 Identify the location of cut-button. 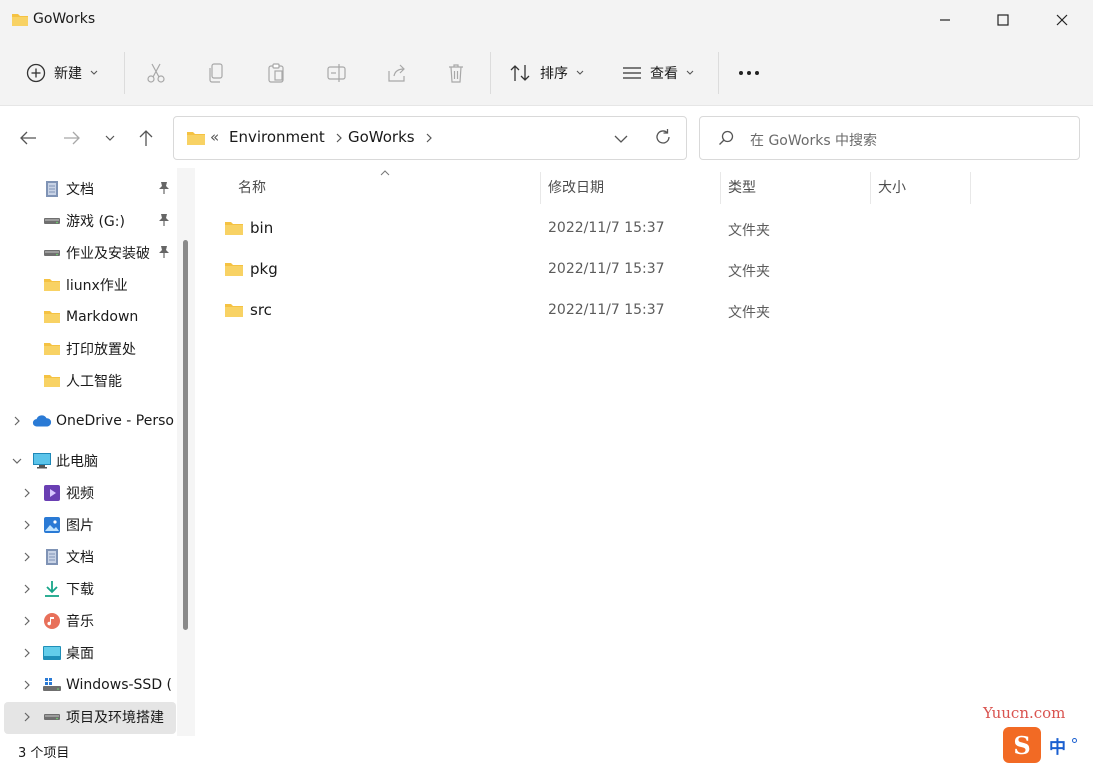
(156, 73).